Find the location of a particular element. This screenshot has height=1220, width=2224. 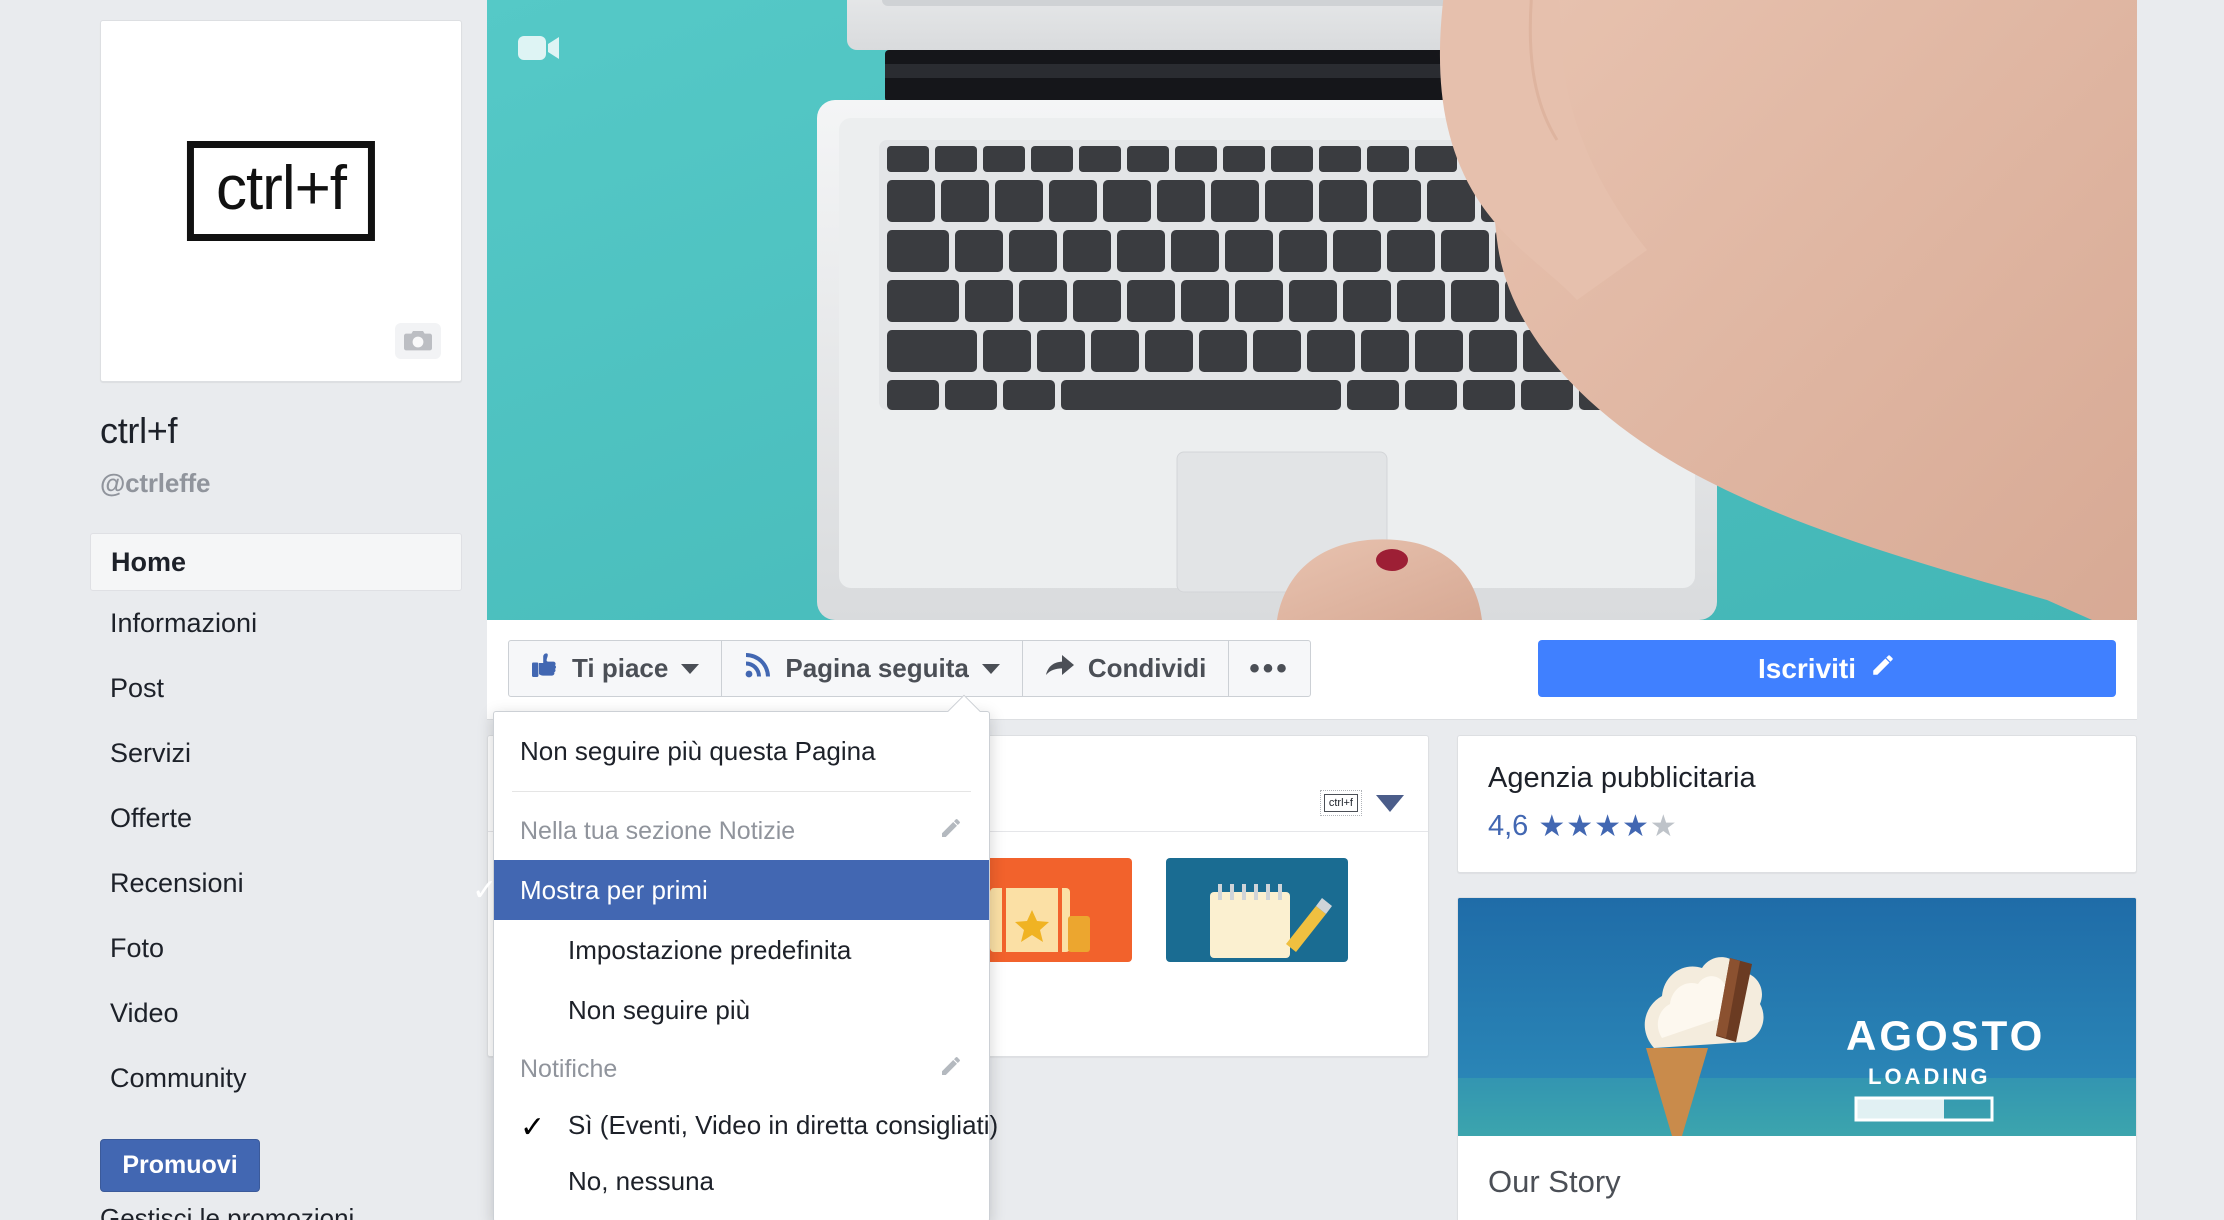

profile-picture-card: ctrl+f is located at coordinates (281, 201).